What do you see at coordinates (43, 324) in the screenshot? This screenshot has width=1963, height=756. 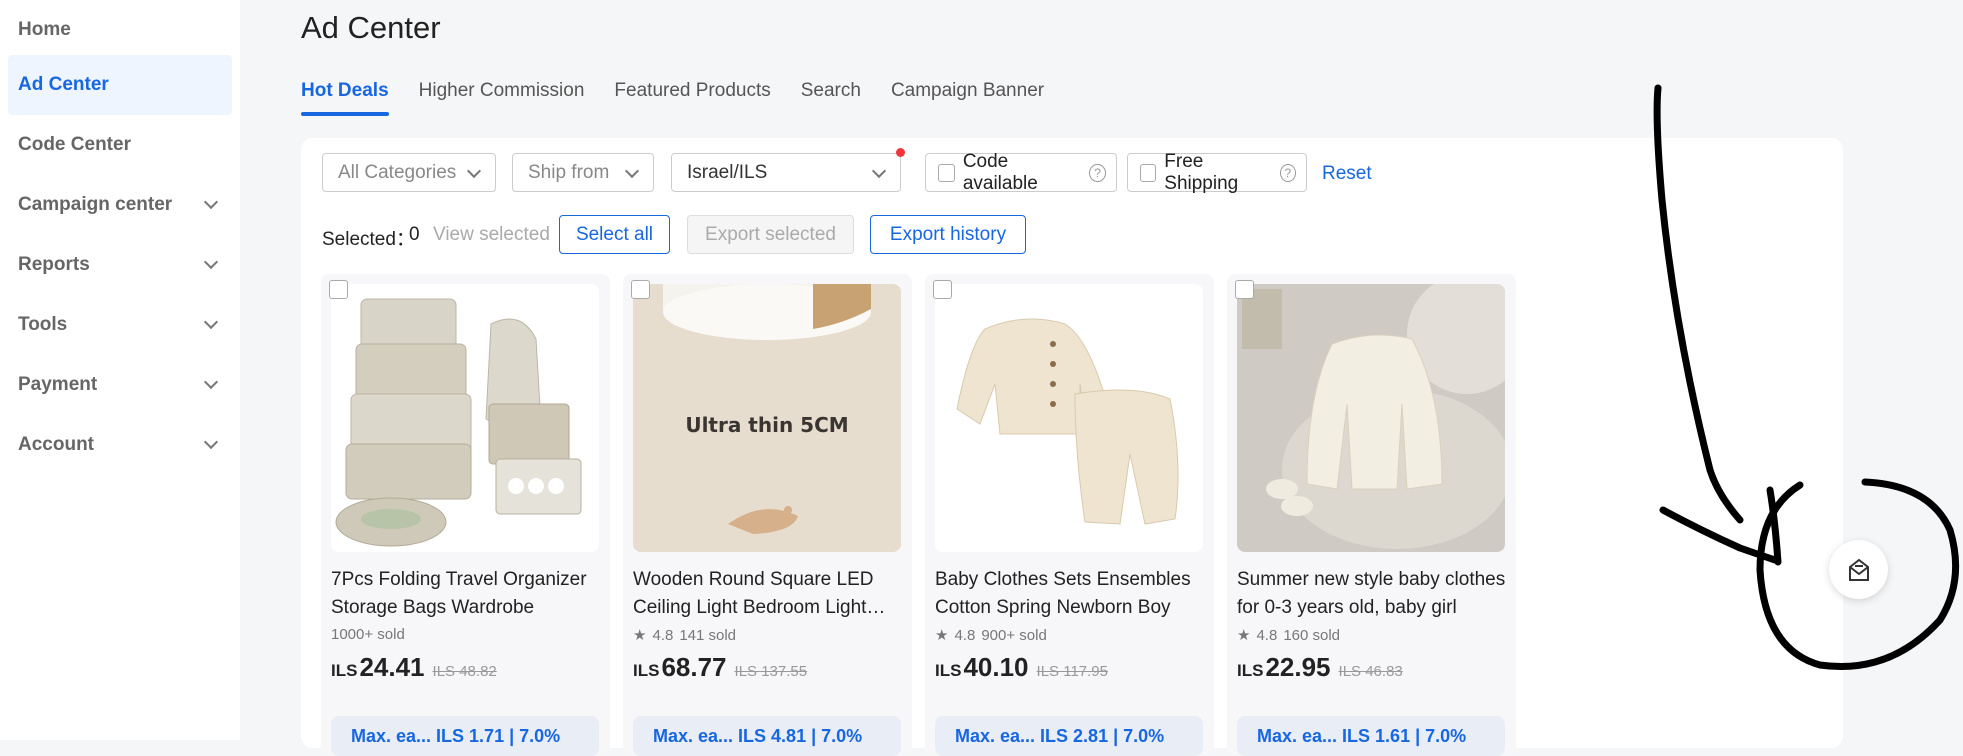 I see `sidebar-item-label: Tools` at bounding box center [43, 324].